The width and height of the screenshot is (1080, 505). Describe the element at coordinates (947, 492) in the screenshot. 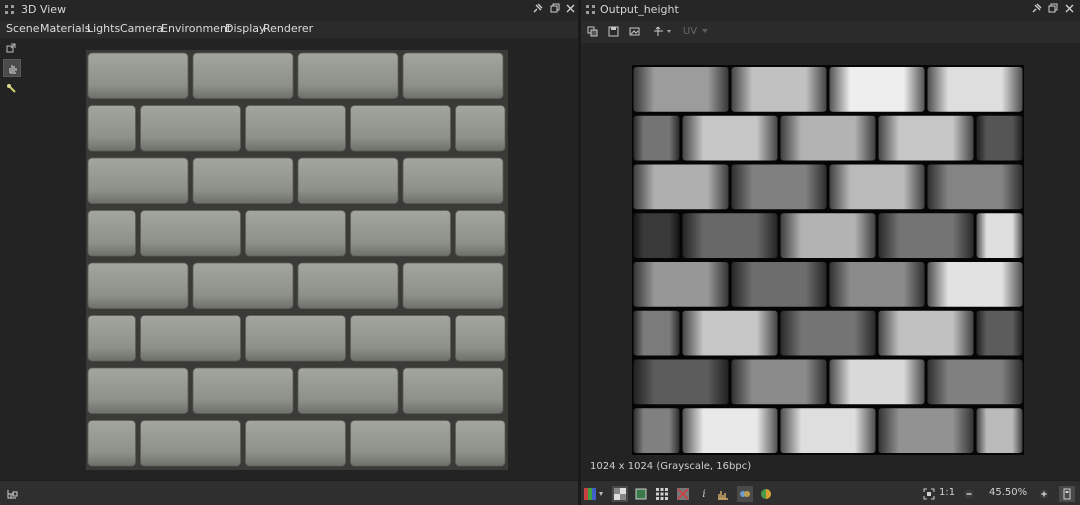

I see `ratio-label: 1:1` at that location.